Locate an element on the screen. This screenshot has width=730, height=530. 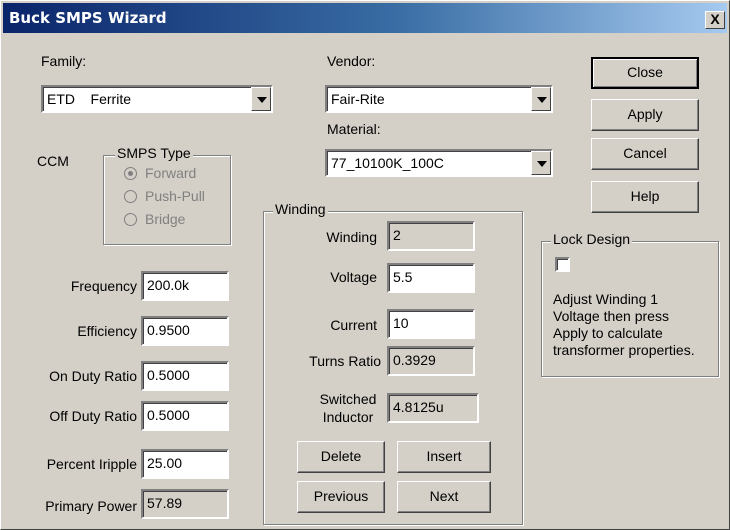
push-pull-label: Push-Pull is located at coordinates (175, 196).